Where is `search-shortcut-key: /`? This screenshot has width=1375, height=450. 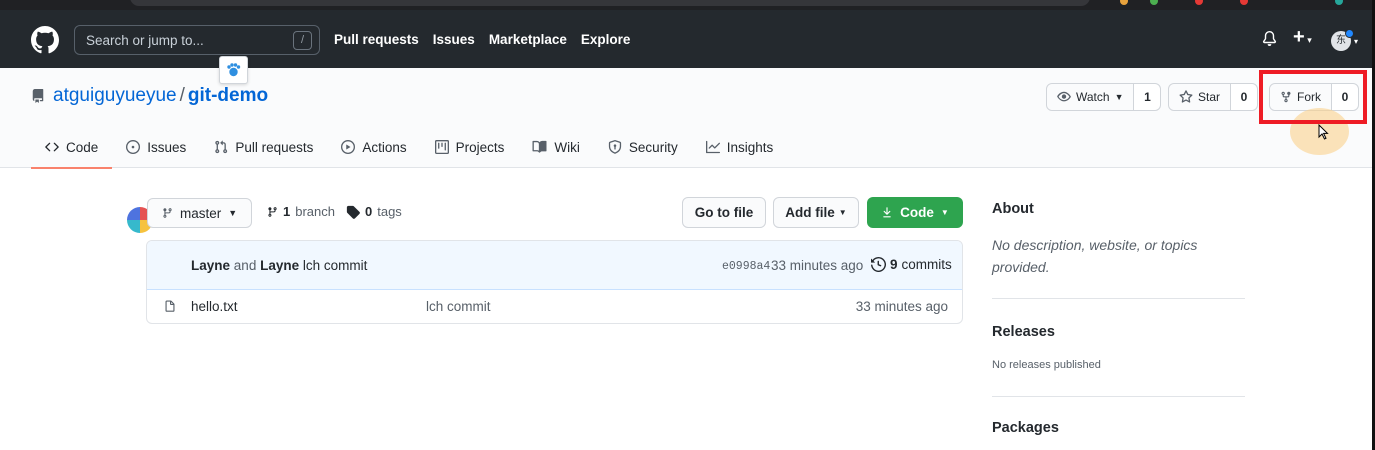
search-shortcut-key: / is located at coordinates (302, 40).